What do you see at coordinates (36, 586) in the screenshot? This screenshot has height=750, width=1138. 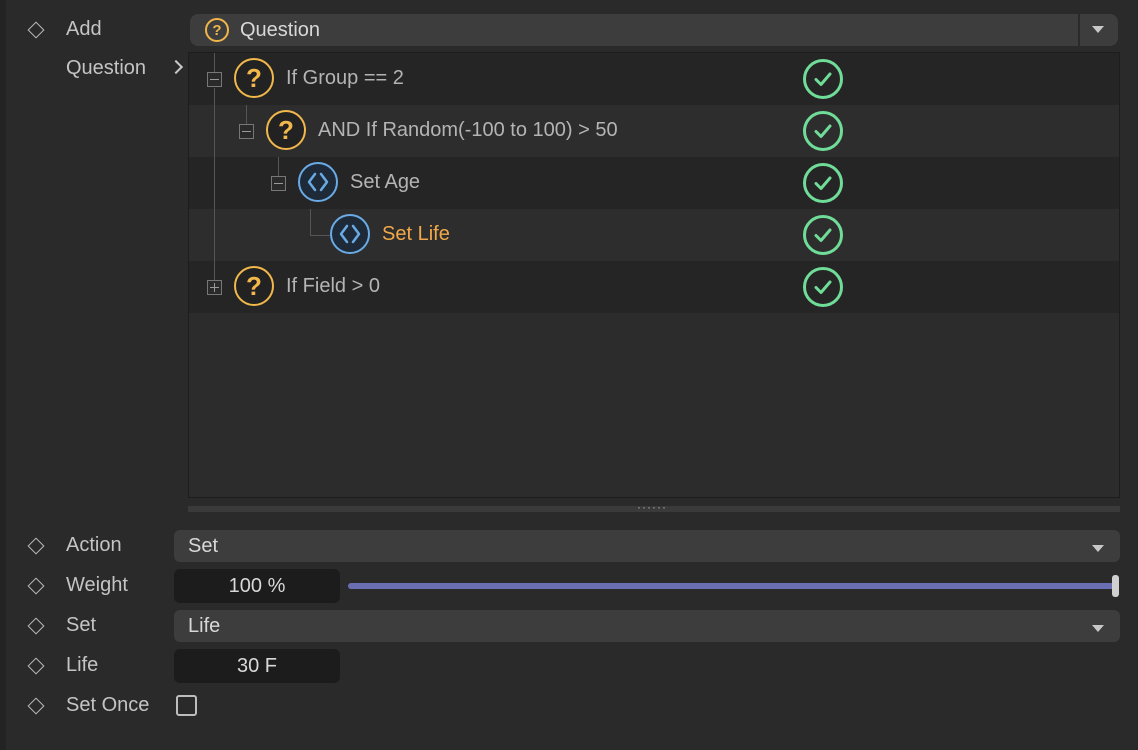 I see `weight-keyframe-diamond-icon` at bounding box center [36, 586].